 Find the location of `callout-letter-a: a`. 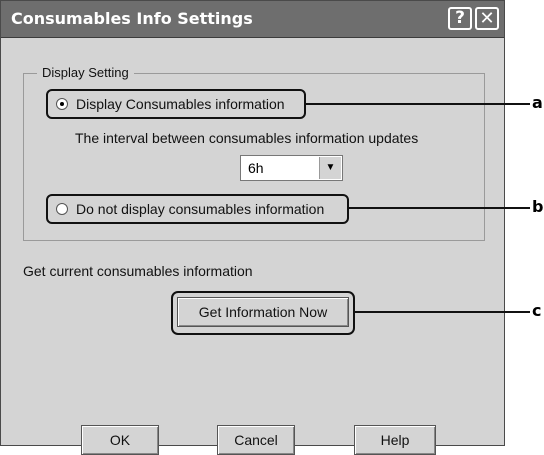

callout-letter-a: a is located at coordinates (537, 102).